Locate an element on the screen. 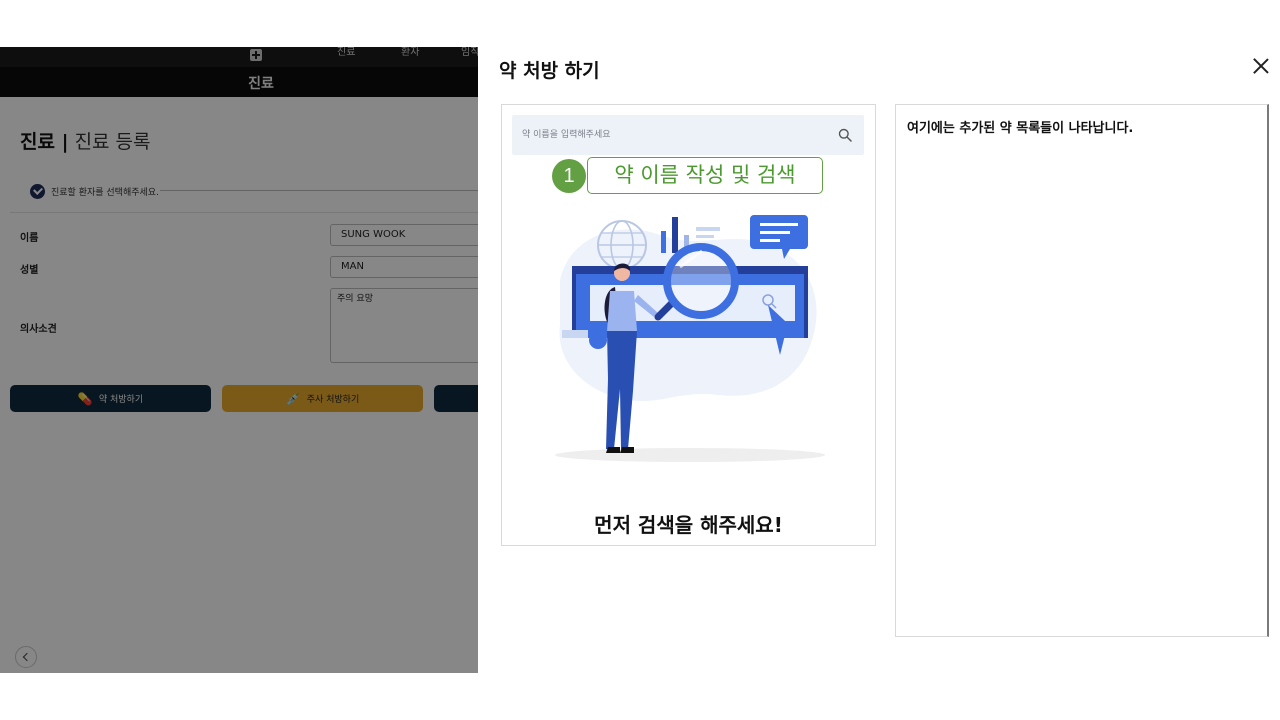 The width and height of the screenshot is (1280, 720). annotation-label: 약 이름 작성 및 검색 is located at coordinates (705, 175).